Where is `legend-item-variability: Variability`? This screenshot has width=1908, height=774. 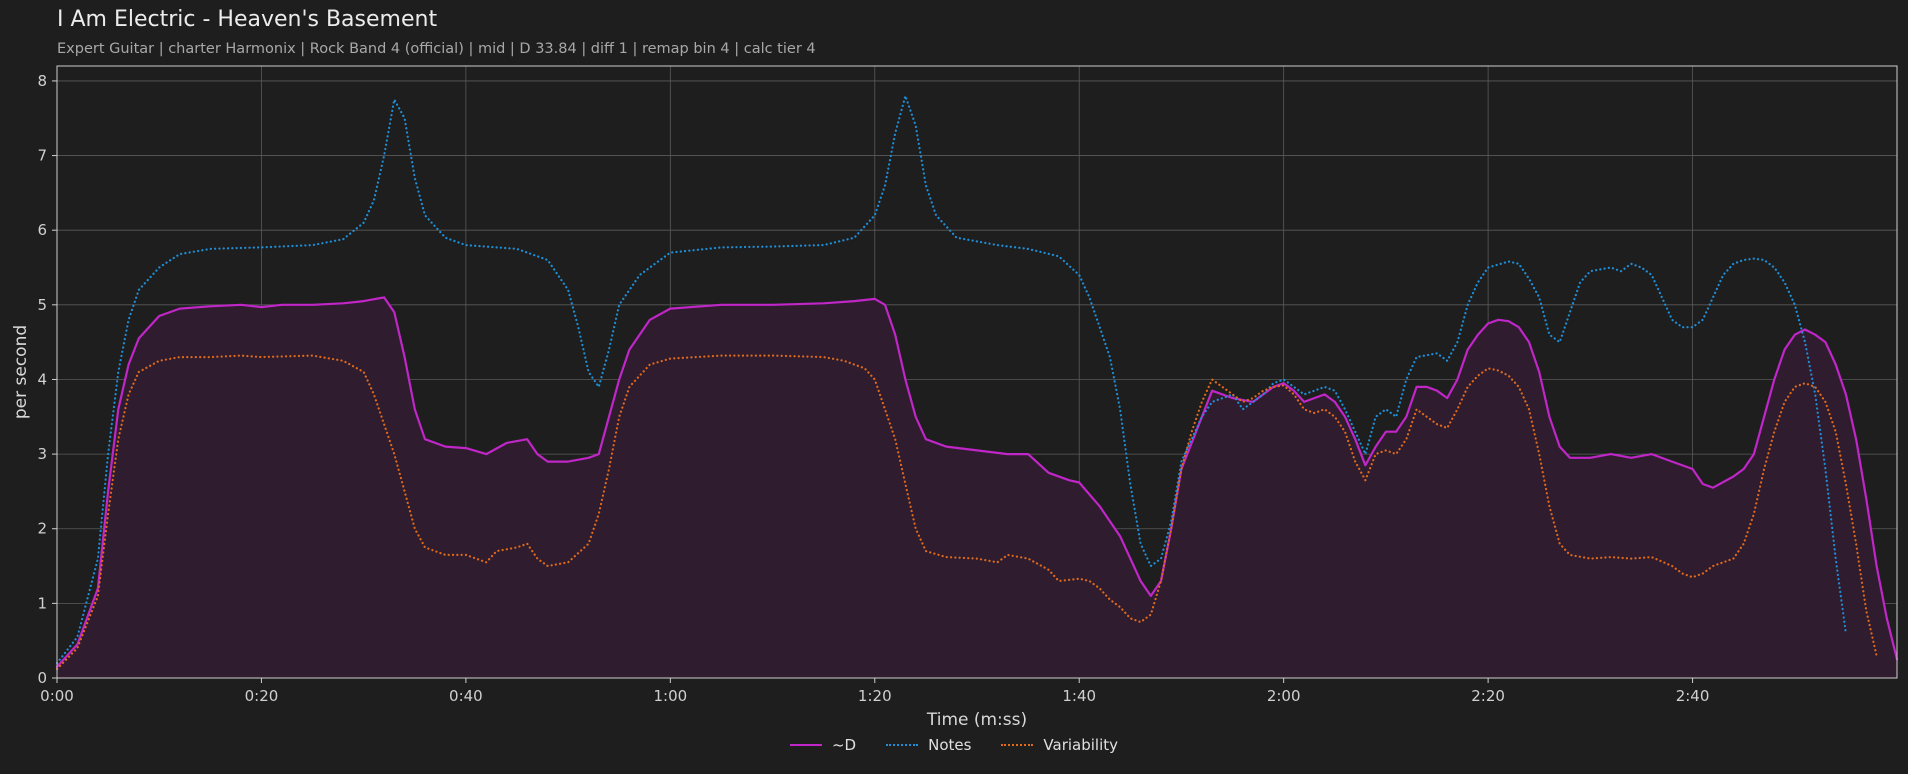 legend-item-variability: Variability is located at coordinates (1059, 745).